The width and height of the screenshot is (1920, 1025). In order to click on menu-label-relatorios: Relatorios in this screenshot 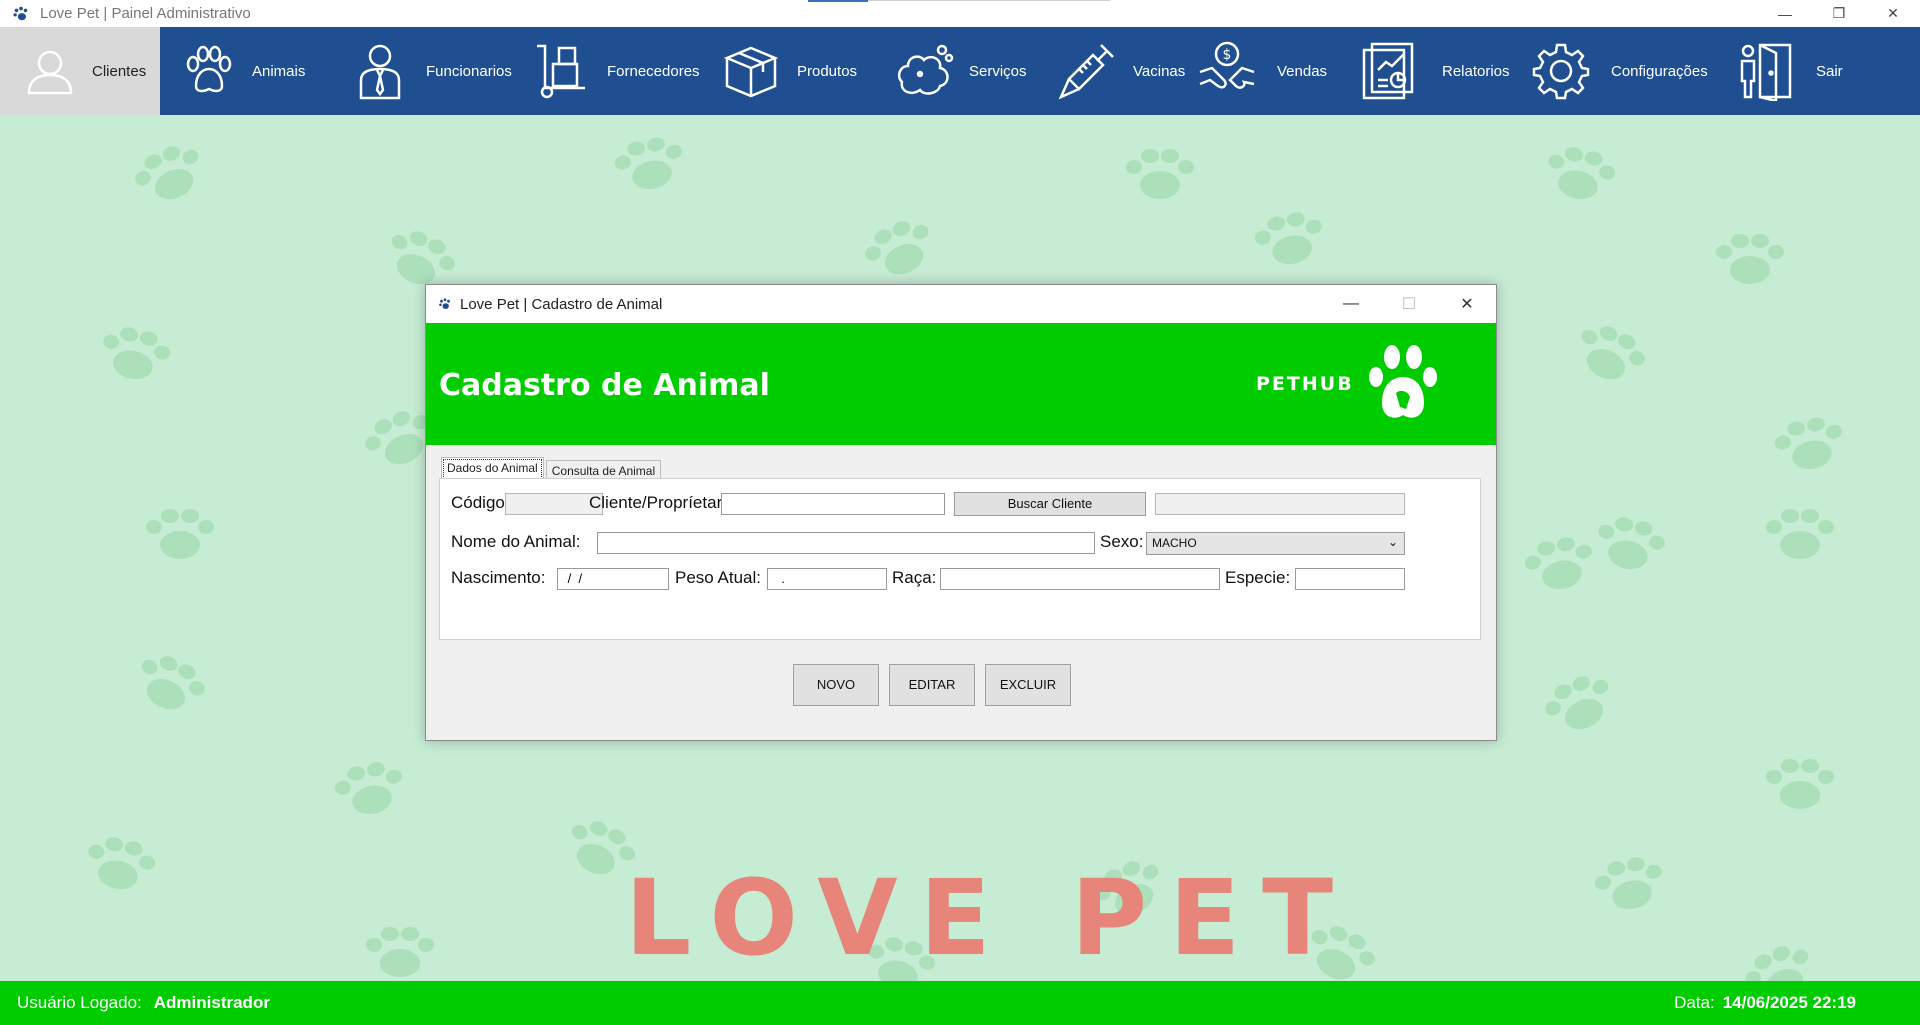, I will do `click(1476, 71)`.